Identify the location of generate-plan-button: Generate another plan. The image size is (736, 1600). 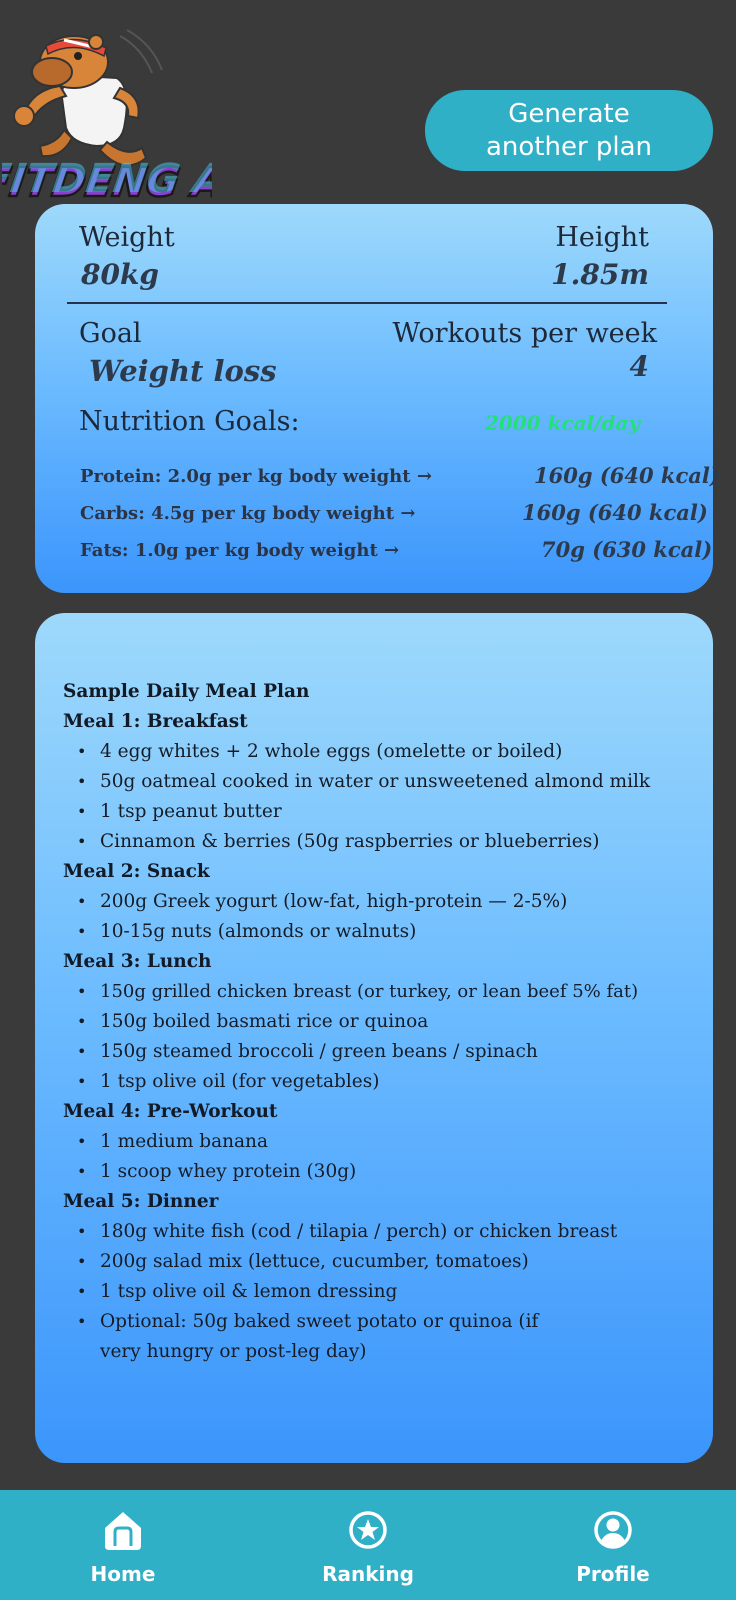
(569, 130).